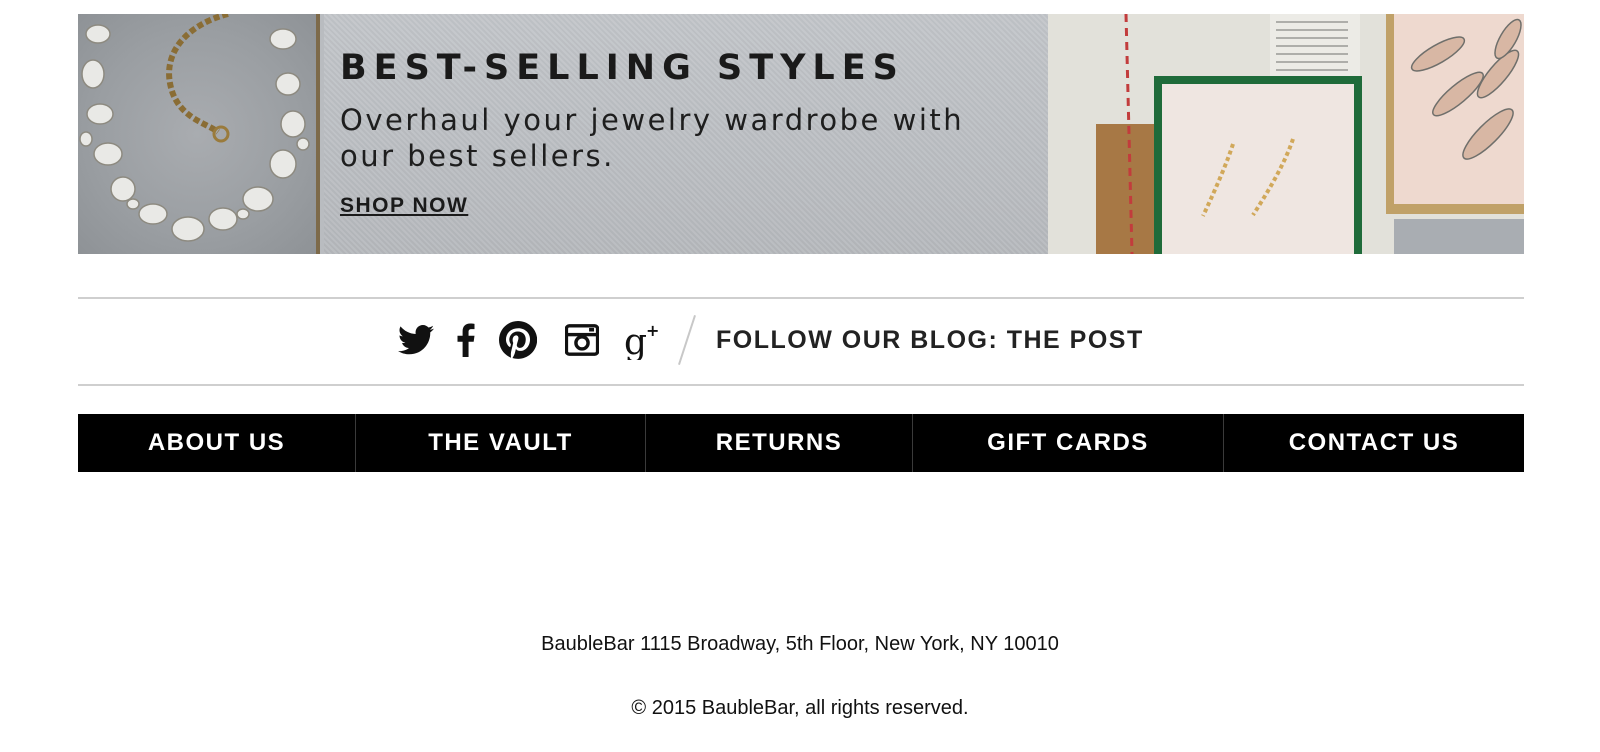  Describe the element at coordinates (801, 385) in the screenshot. I see `divider-bottom` at that location.